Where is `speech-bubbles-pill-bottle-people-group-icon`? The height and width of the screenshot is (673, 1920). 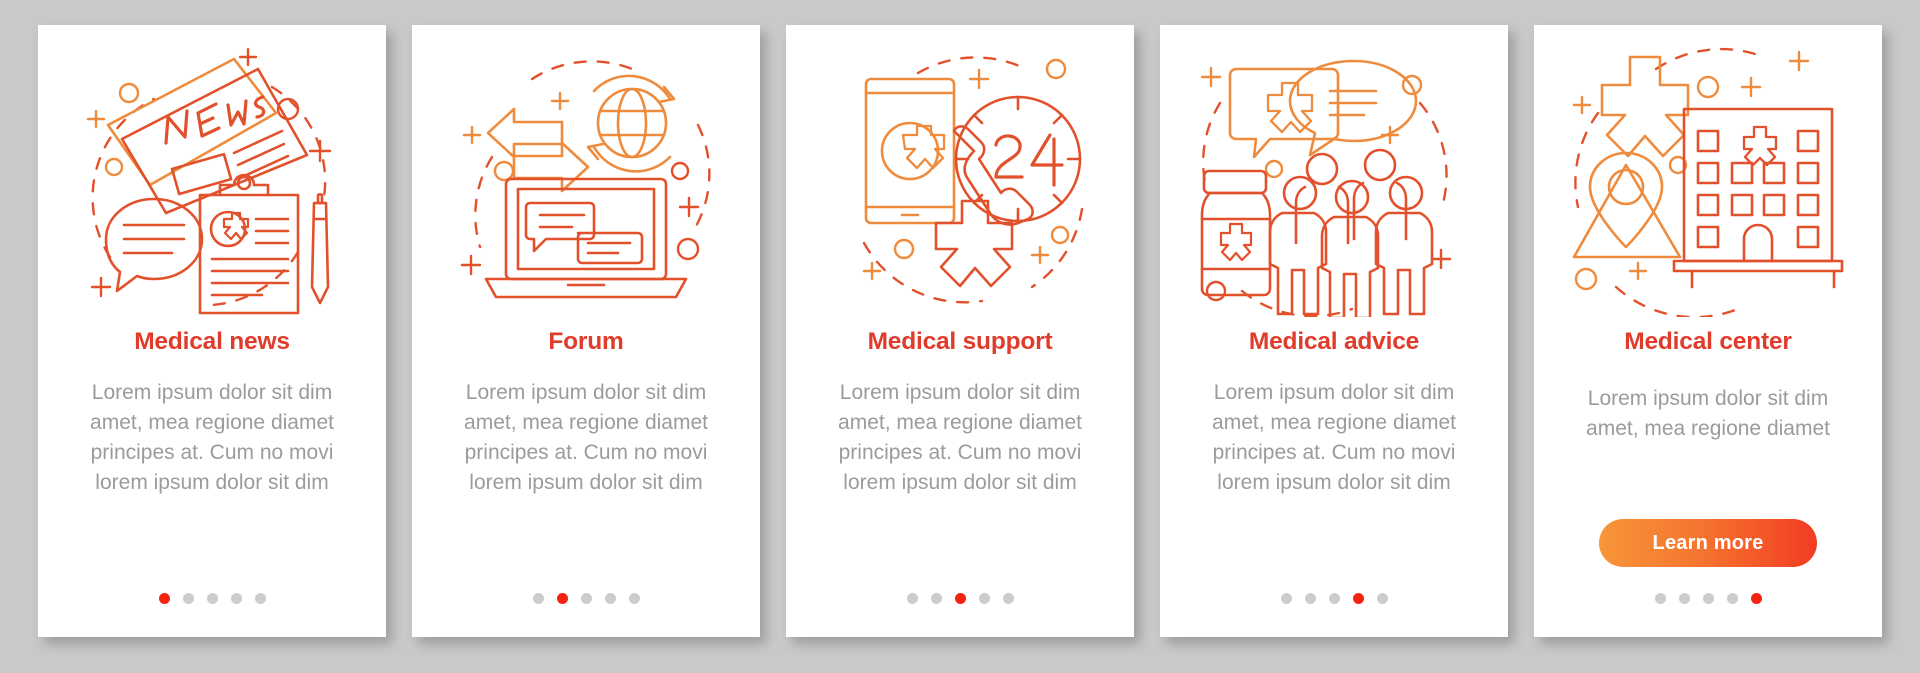
speech-bubbles-pill-bottle-people-group-icon is located at coordinates (1334, 182).